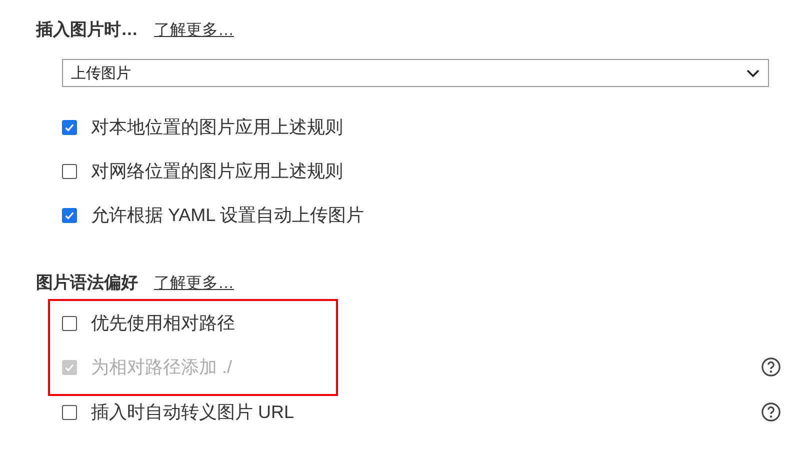 This screenshot has width=785, height=472. What do you see at coordinates (771, 412) in the screenshot?
I see `help-icon` at bounding box center [771, 412].